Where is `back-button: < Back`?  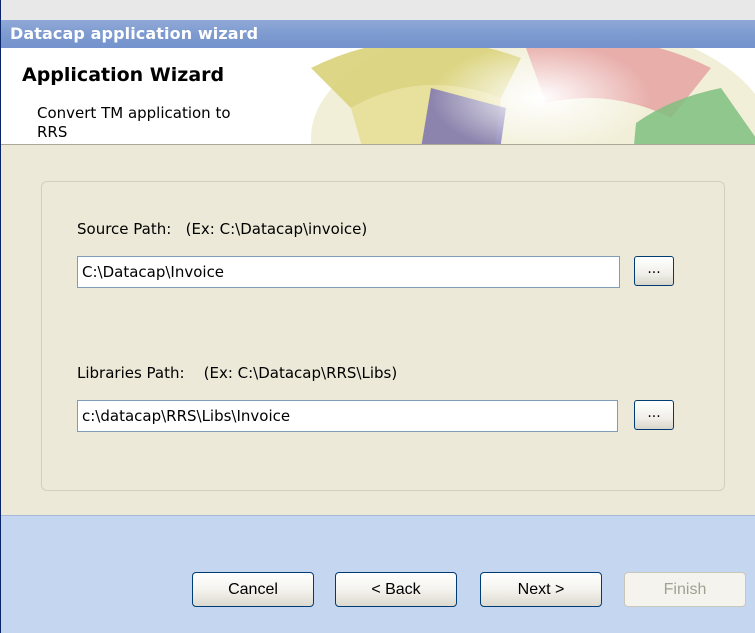
back-button: < Back is located at coordinates (396, 589).